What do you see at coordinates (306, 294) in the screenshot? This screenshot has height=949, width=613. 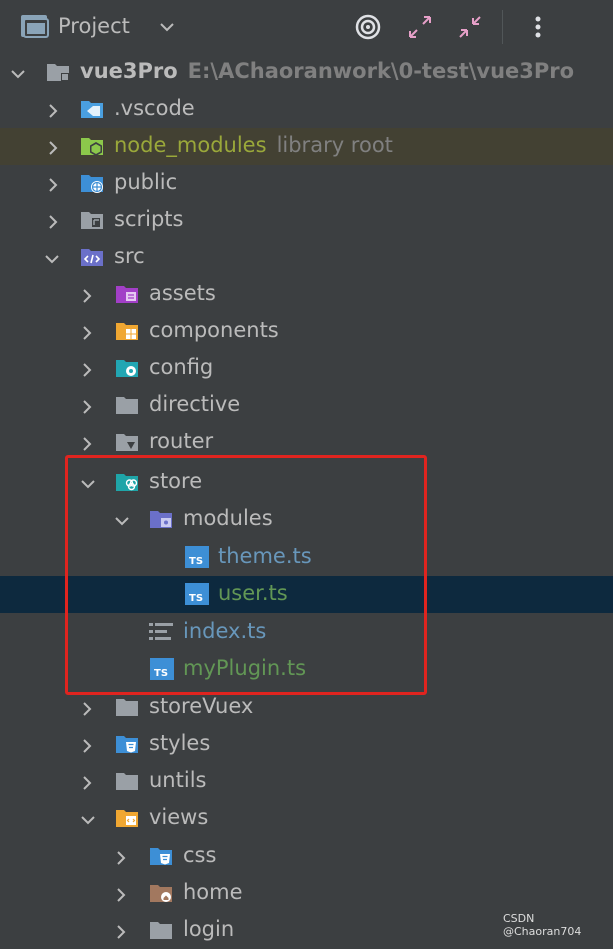 I see `tree-node-assets: assets` at bounding box center [306, 294].